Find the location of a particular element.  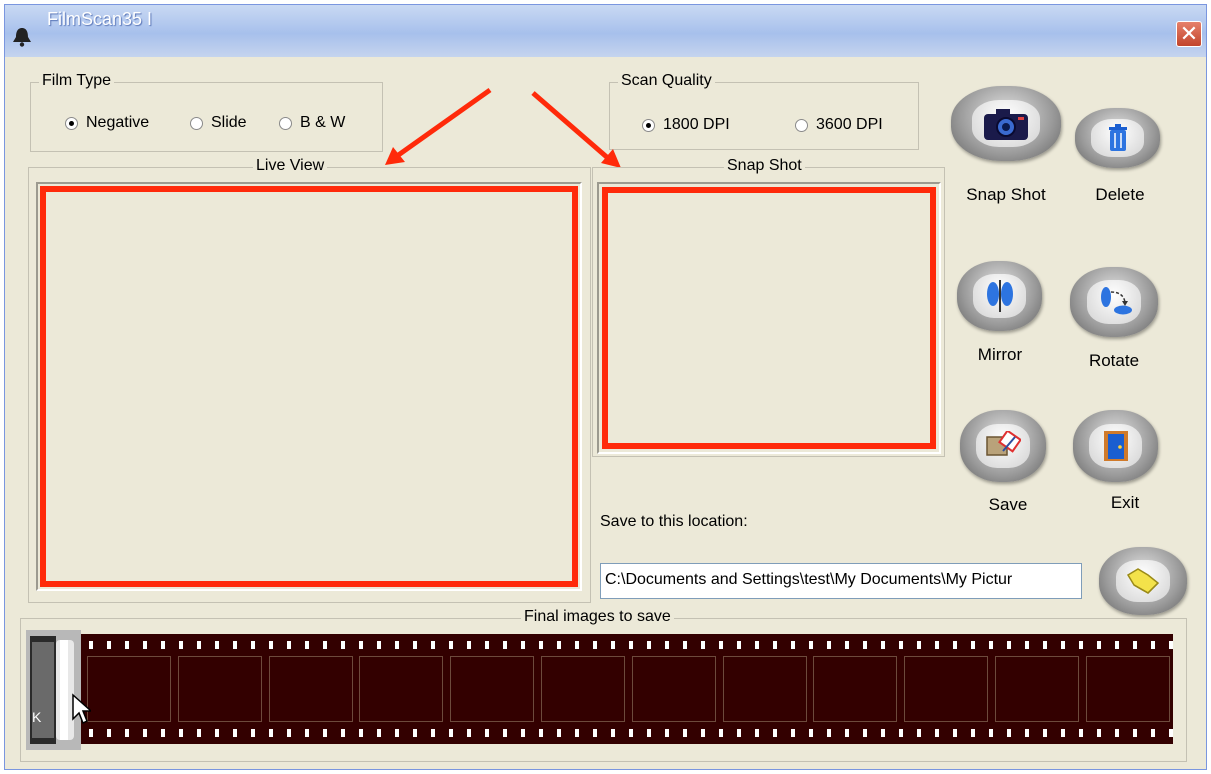

snap-shot-button is located at coordinates (1006, 123).